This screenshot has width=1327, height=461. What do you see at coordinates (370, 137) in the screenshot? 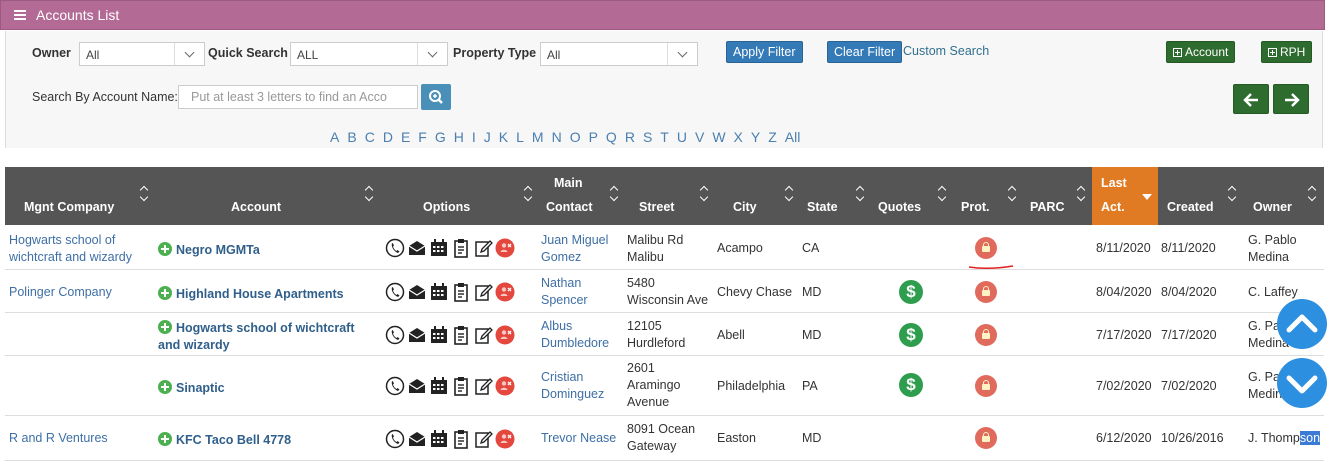
I see `alpha-letter: C` at bounding box center [370, 137].